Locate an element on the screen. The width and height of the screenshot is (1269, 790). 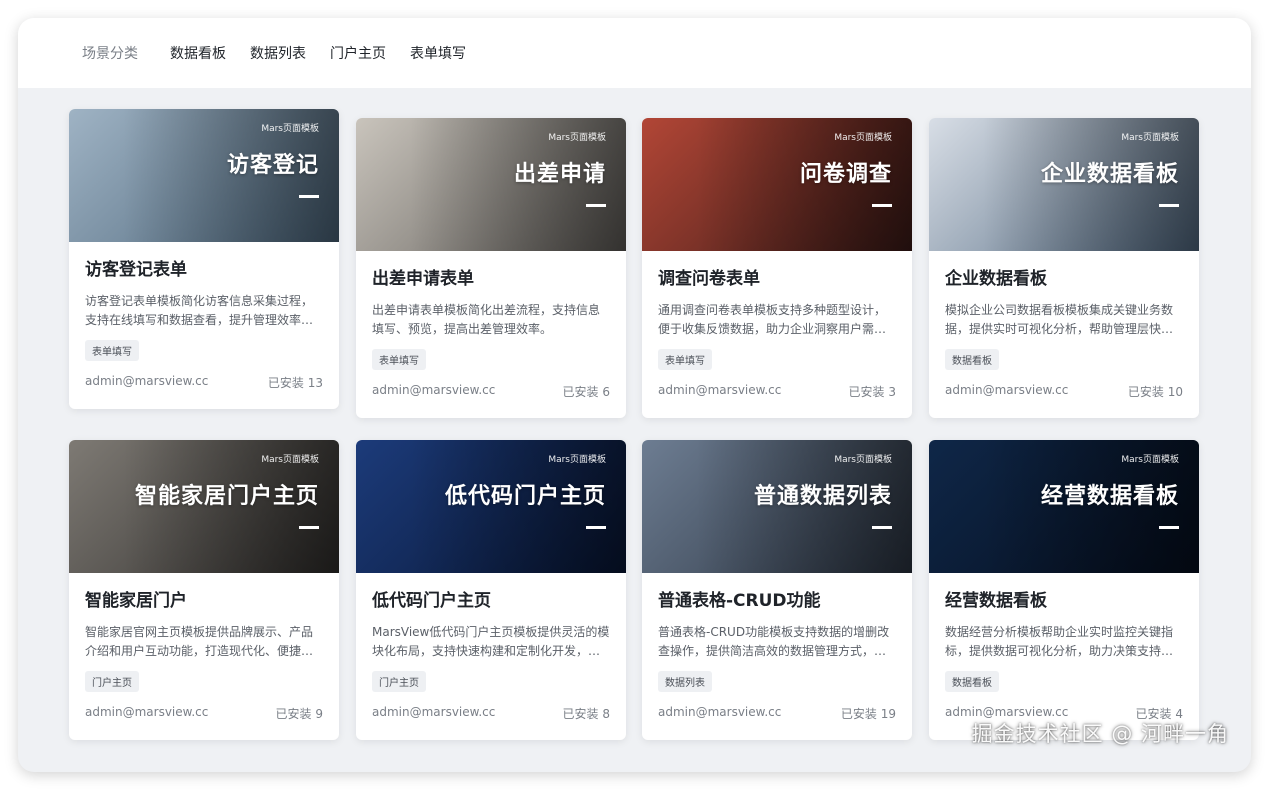
card-title: 出差申请表单 is located at coordinates (423, 279).